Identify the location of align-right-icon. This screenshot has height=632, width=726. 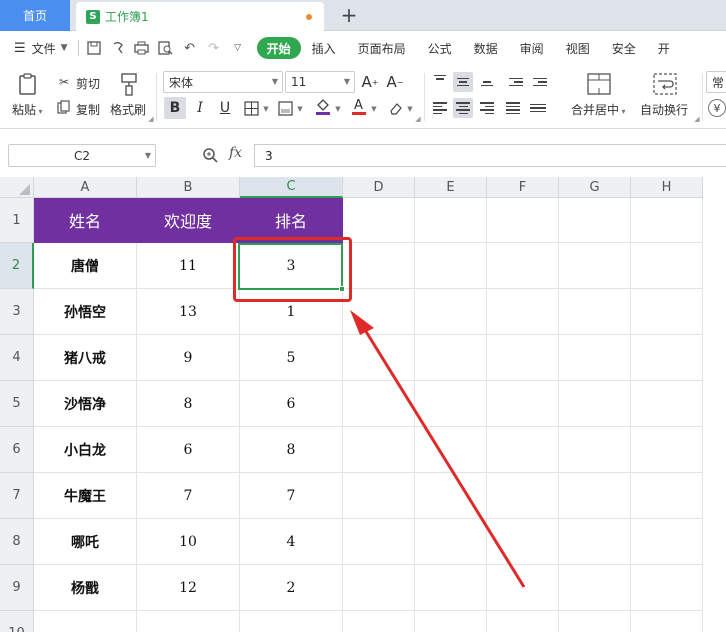
(487, 108).